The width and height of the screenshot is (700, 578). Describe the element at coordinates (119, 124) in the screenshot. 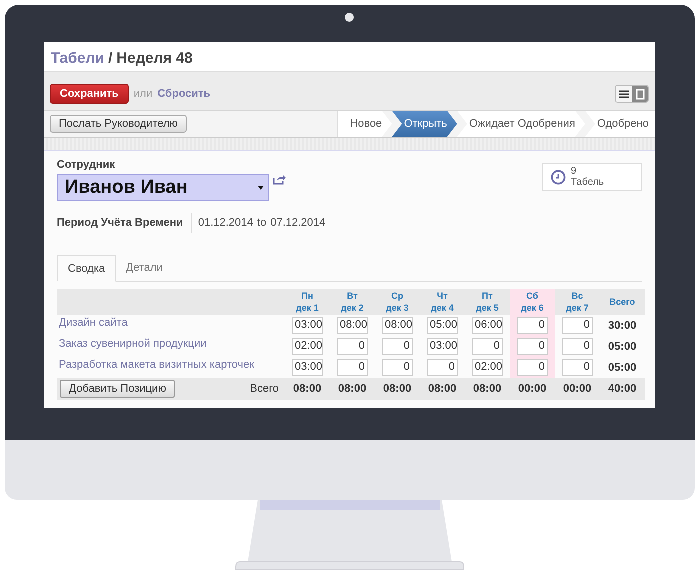

I see `send-to-manager-button: Послать Руководителю` at that location.